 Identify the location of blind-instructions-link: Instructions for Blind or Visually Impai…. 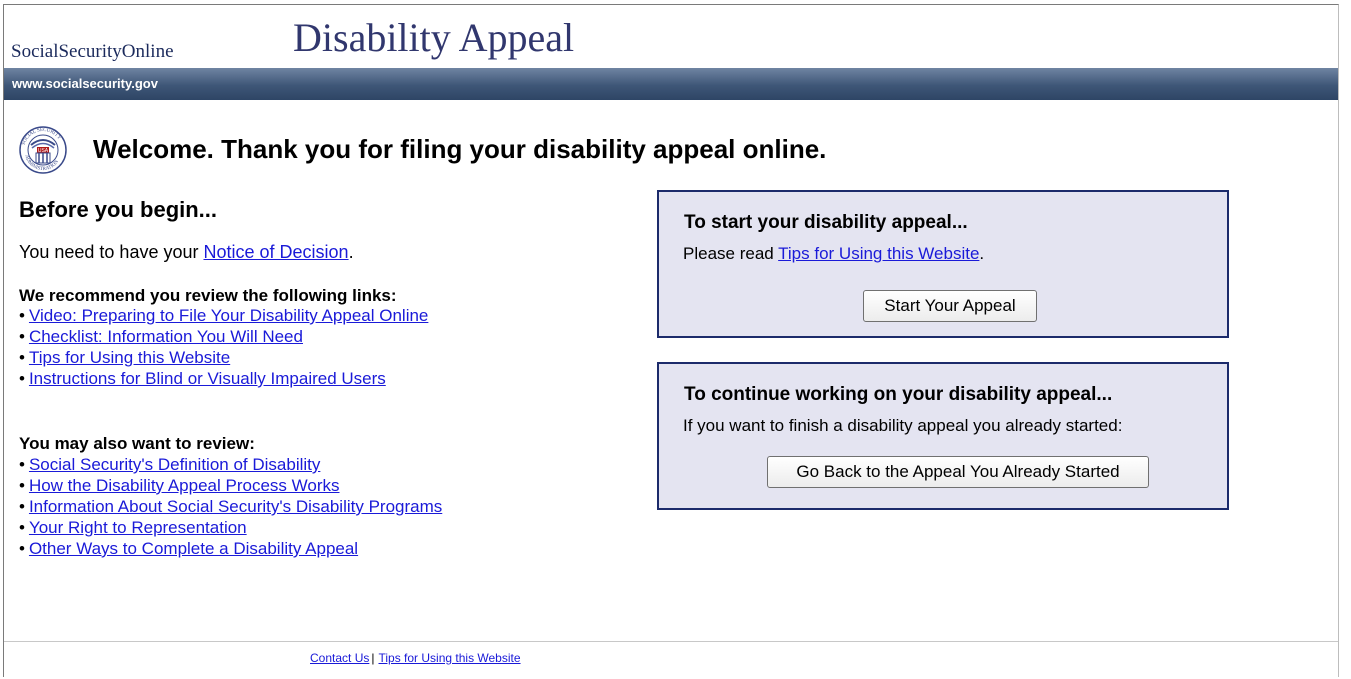
(207, 378).